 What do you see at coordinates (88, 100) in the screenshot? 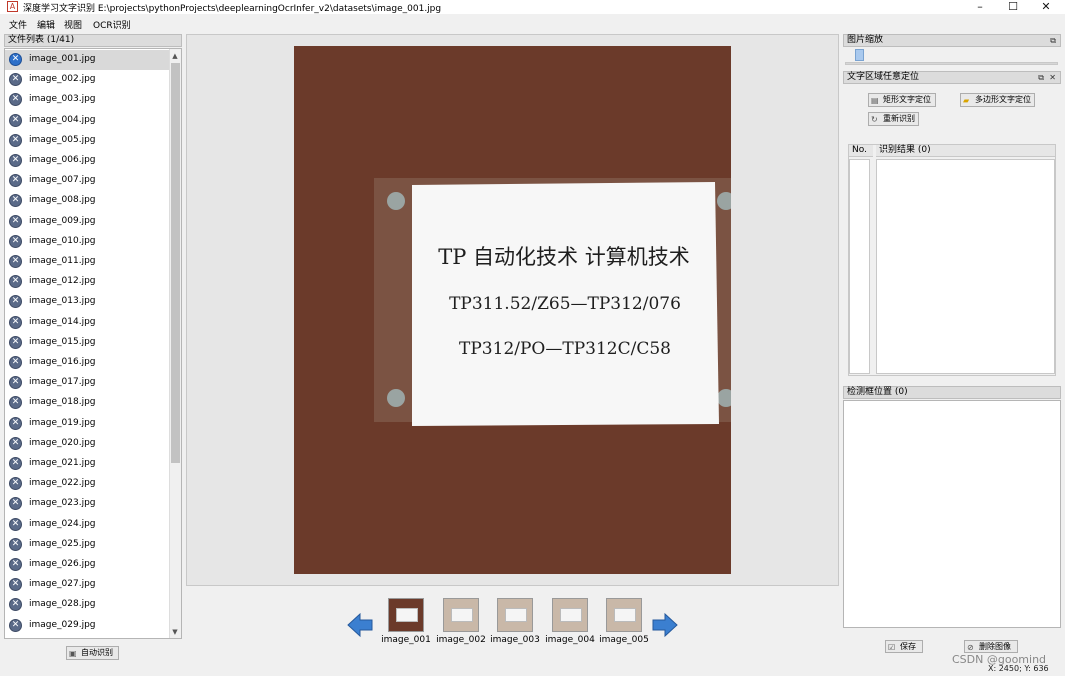
I see `file-list-item: ✕ image_003.jpg` at bounding box center [88, 100].